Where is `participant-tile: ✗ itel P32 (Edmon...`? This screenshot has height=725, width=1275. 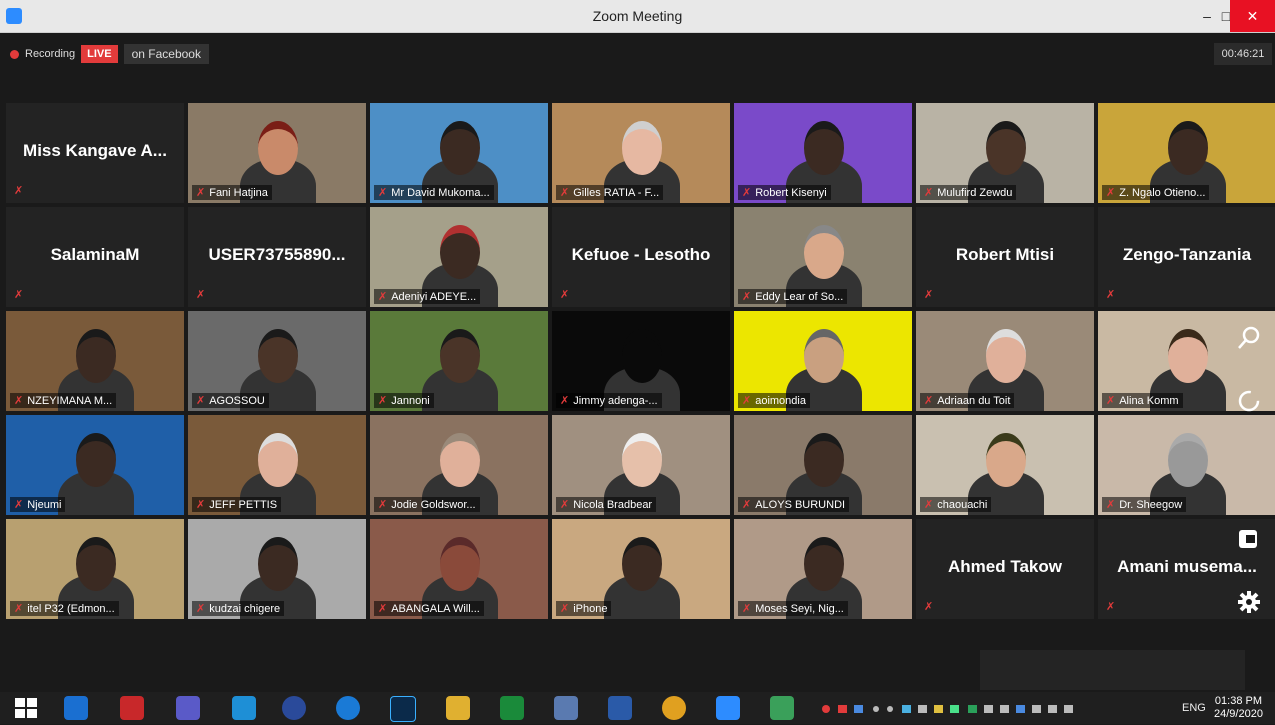 participant-tile: ✗ itel P32 (Edmon... is located at coordinates (95, 569).